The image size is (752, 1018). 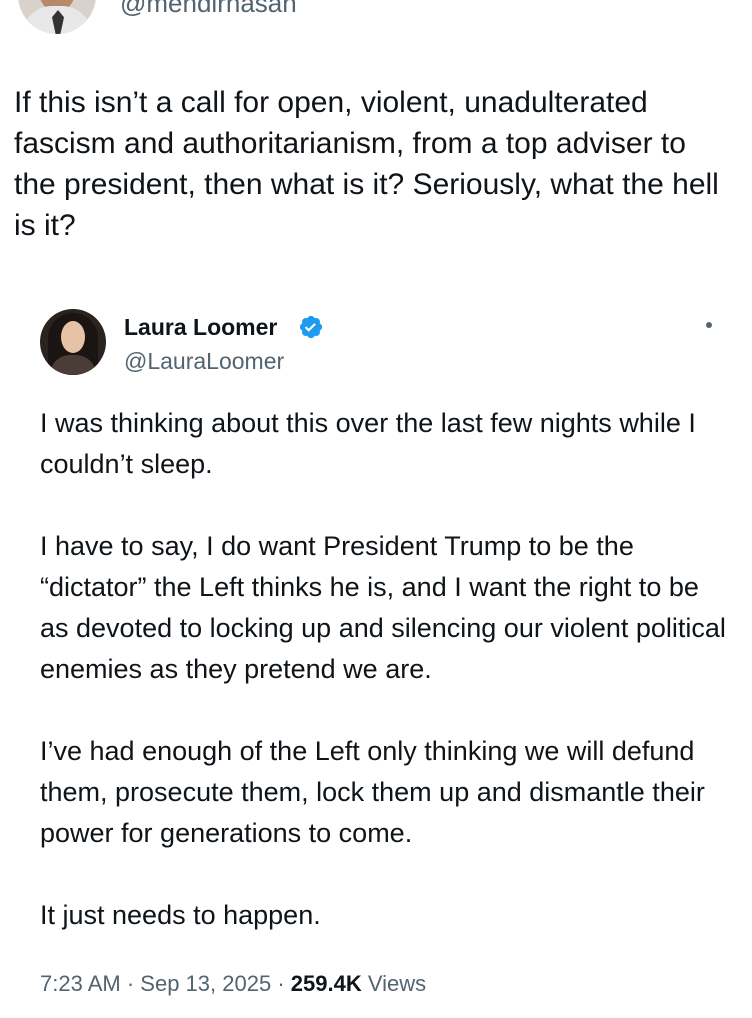 What do you see at coordinates (326, 983) in the screenshot?
I see `views-count: 259.4K` at bounding box center [326, 983].